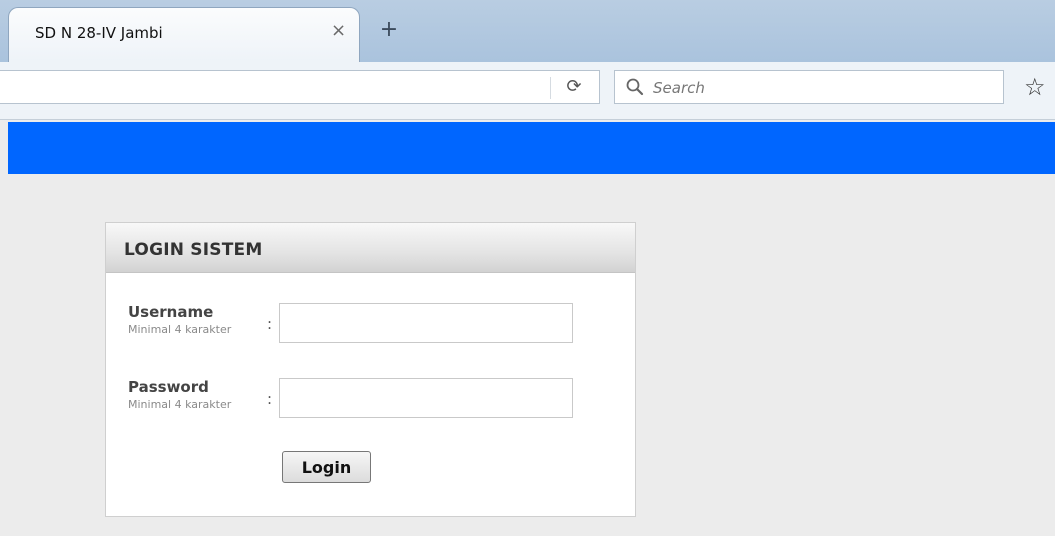 The height and width of the screenshot is (536, 1055). Describe the element at coordinates (168, 387) in the screenshot. I see `password-label: Password` at that location.